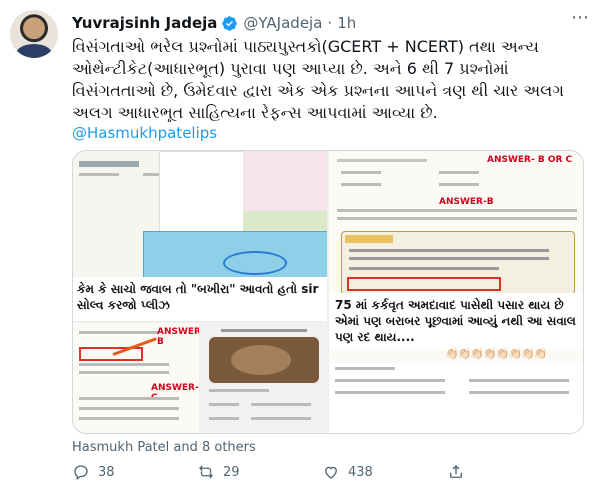 Image resolution: width=602 pixels, height=486 pixels. I want to click on reply-count: 38, so click(106, 472).